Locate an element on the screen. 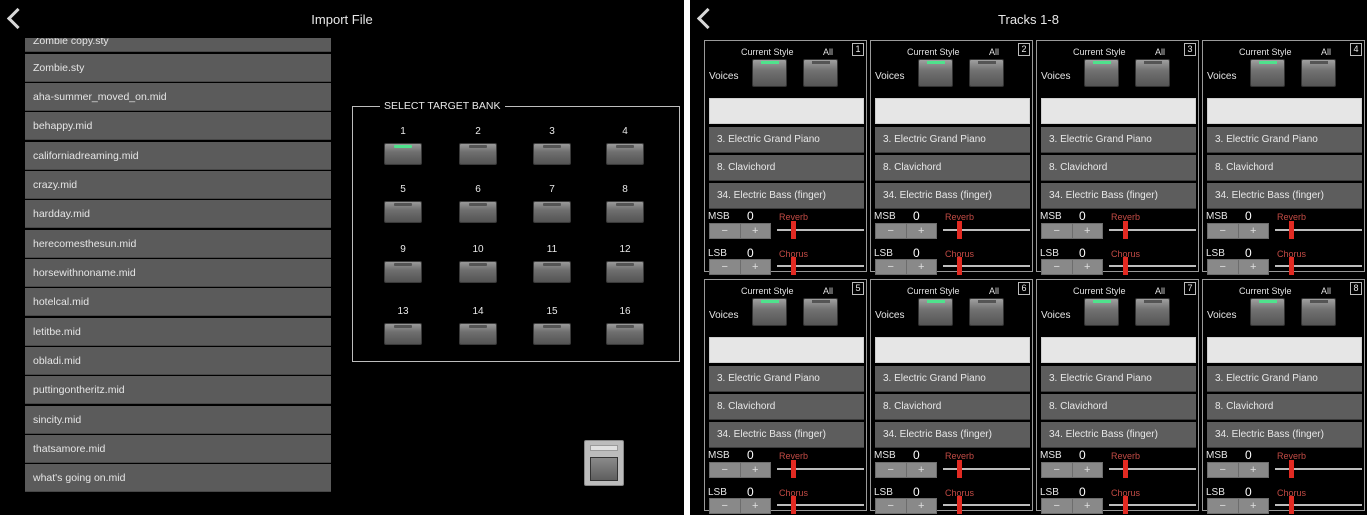 This screenshot has height=515, width=1367. bank-button-4: 4 is located at coordinates (625, 145).